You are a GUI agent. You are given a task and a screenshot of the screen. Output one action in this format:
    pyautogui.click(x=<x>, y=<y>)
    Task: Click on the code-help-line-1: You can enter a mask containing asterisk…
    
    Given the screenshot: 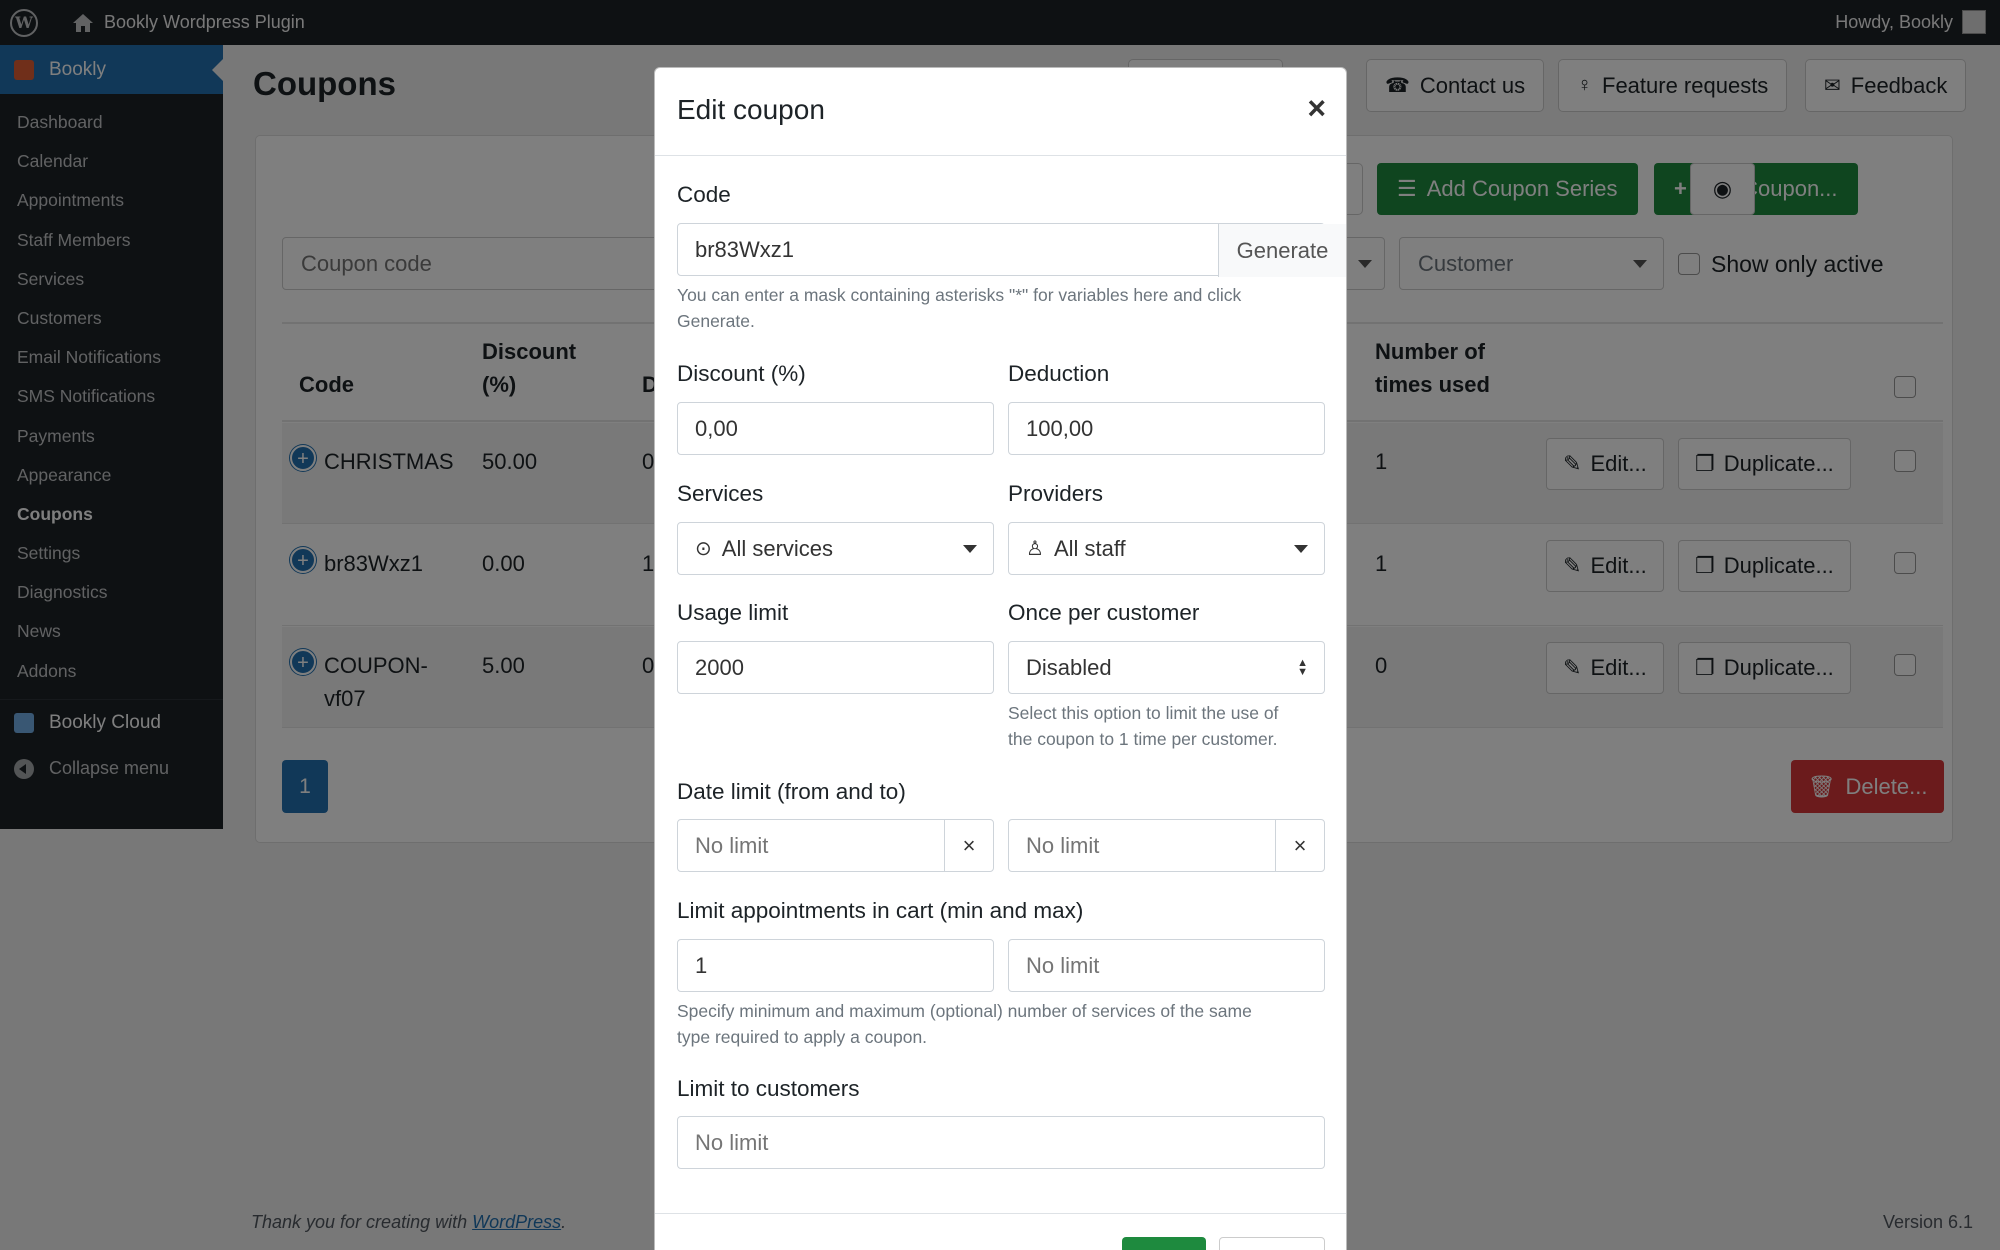 What is the action you would take?
    pyautogui.click(x=959, y=295)
    